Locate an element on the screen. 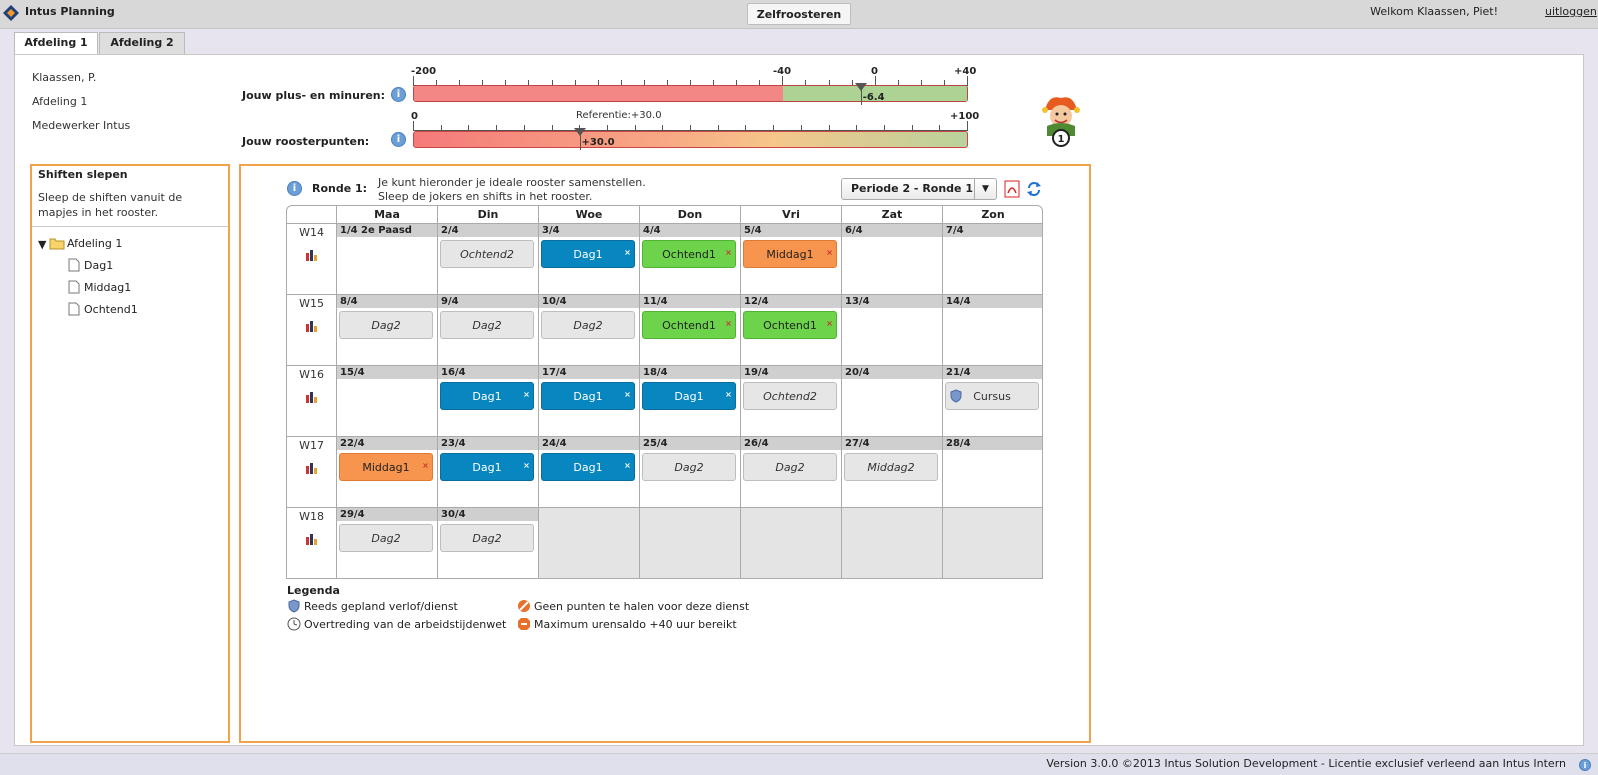 The image size is (1598, 775). tab-afdeling-1: Afdeling 1 is located at coordinates (56, 43).